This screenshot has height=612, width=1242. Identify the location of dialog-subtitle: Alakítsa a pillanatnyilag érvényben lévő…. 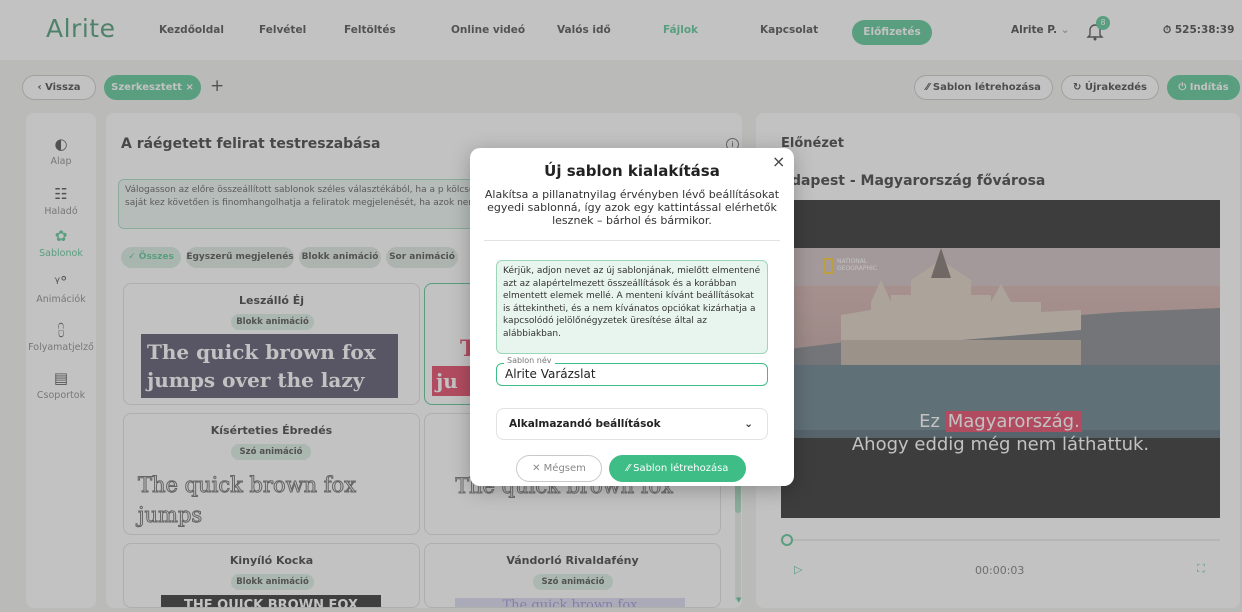
(632, 207).